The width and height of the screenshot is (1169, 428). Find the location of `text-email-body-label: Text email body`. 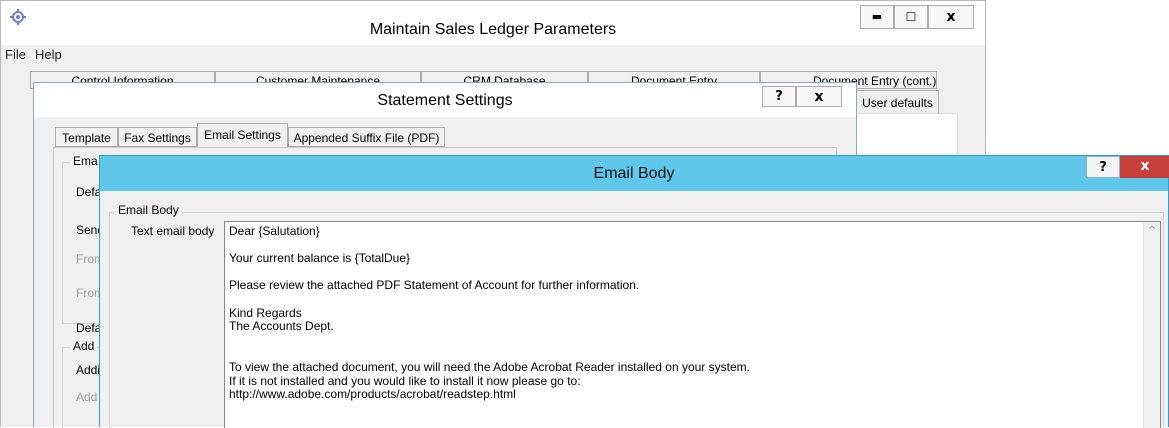

text-email-body-label: Text email body is located at coordinates (173, 231).